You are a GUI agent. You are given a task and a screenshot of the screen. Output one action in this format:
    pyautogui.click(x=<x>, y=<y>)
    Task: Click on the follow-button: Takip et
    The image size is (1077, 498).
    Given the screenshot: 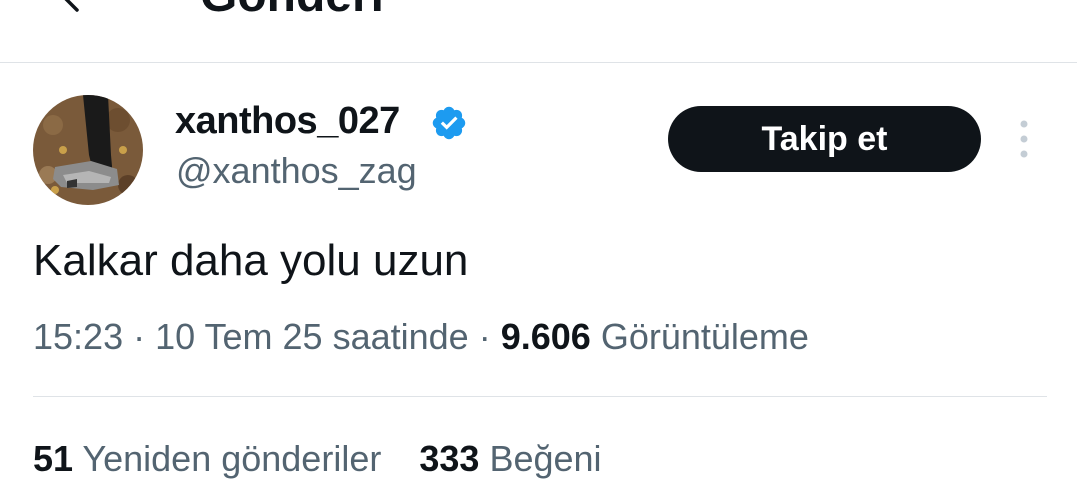 What is the action you would take?
    pyautogui.click(x=824, y=139)
    